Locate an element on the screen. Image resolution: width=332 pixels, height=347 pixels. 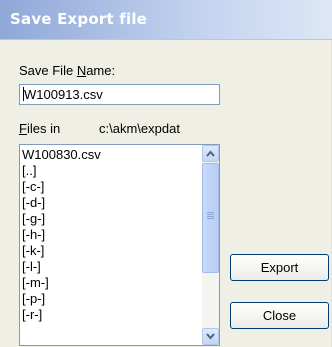
dialog-title: Save Export file is located at coordinates (79, 19).